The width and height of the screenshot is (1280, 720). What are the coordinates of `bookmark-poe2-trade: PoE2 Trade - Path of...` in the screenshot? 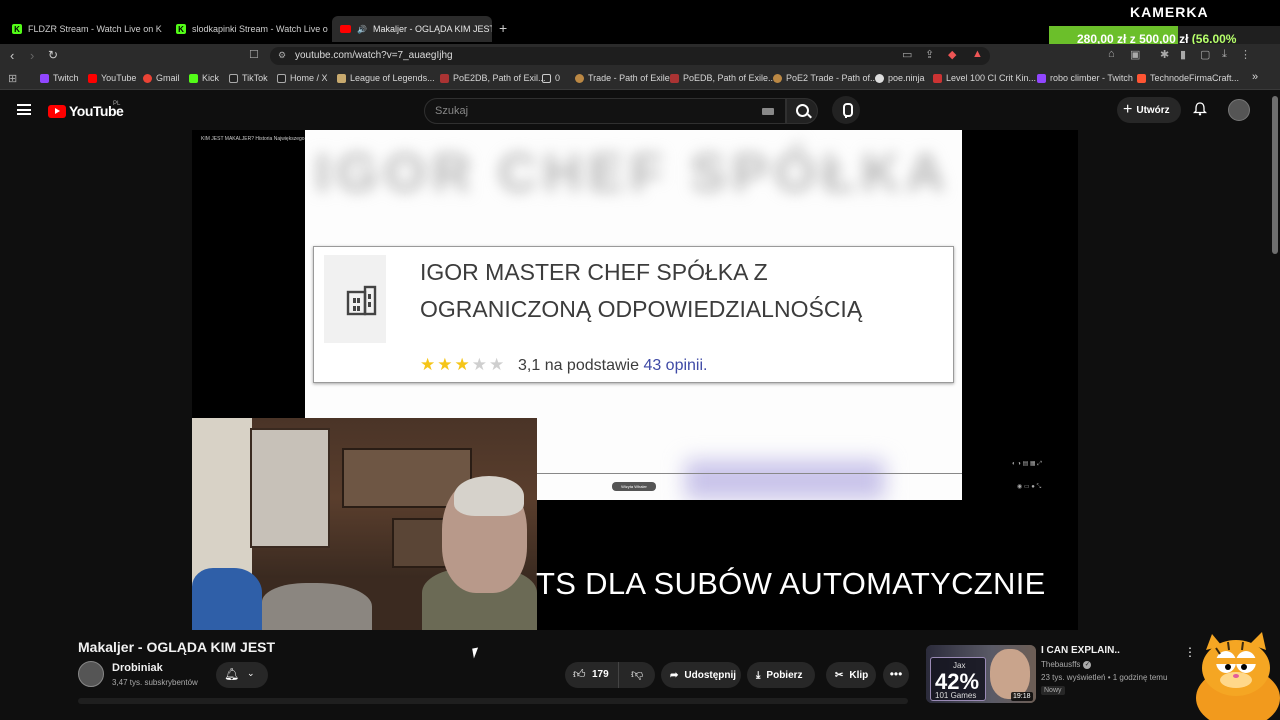 It's located at (825, 78).